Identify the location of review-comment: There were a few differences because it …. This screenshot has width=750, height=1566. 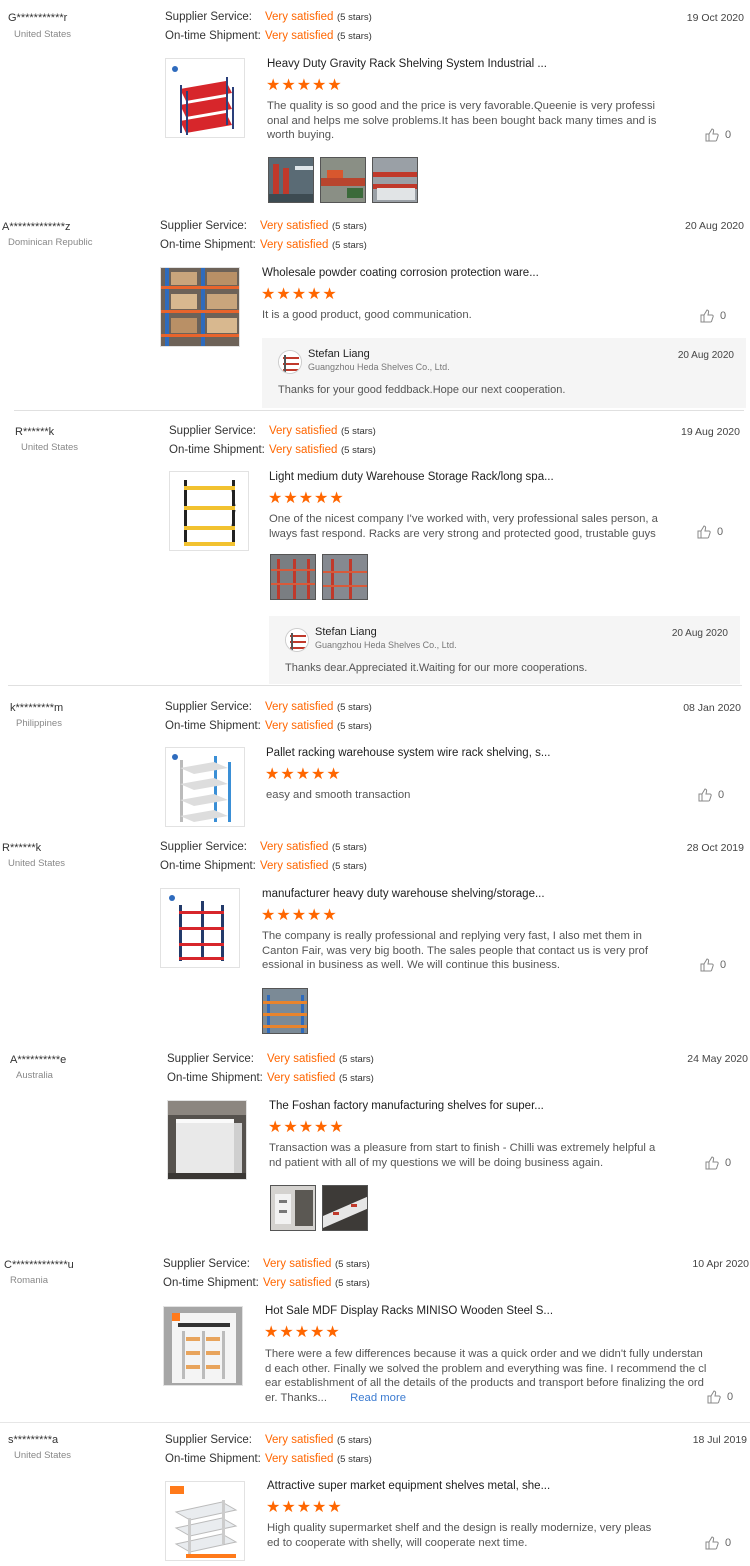
(486, 1376).